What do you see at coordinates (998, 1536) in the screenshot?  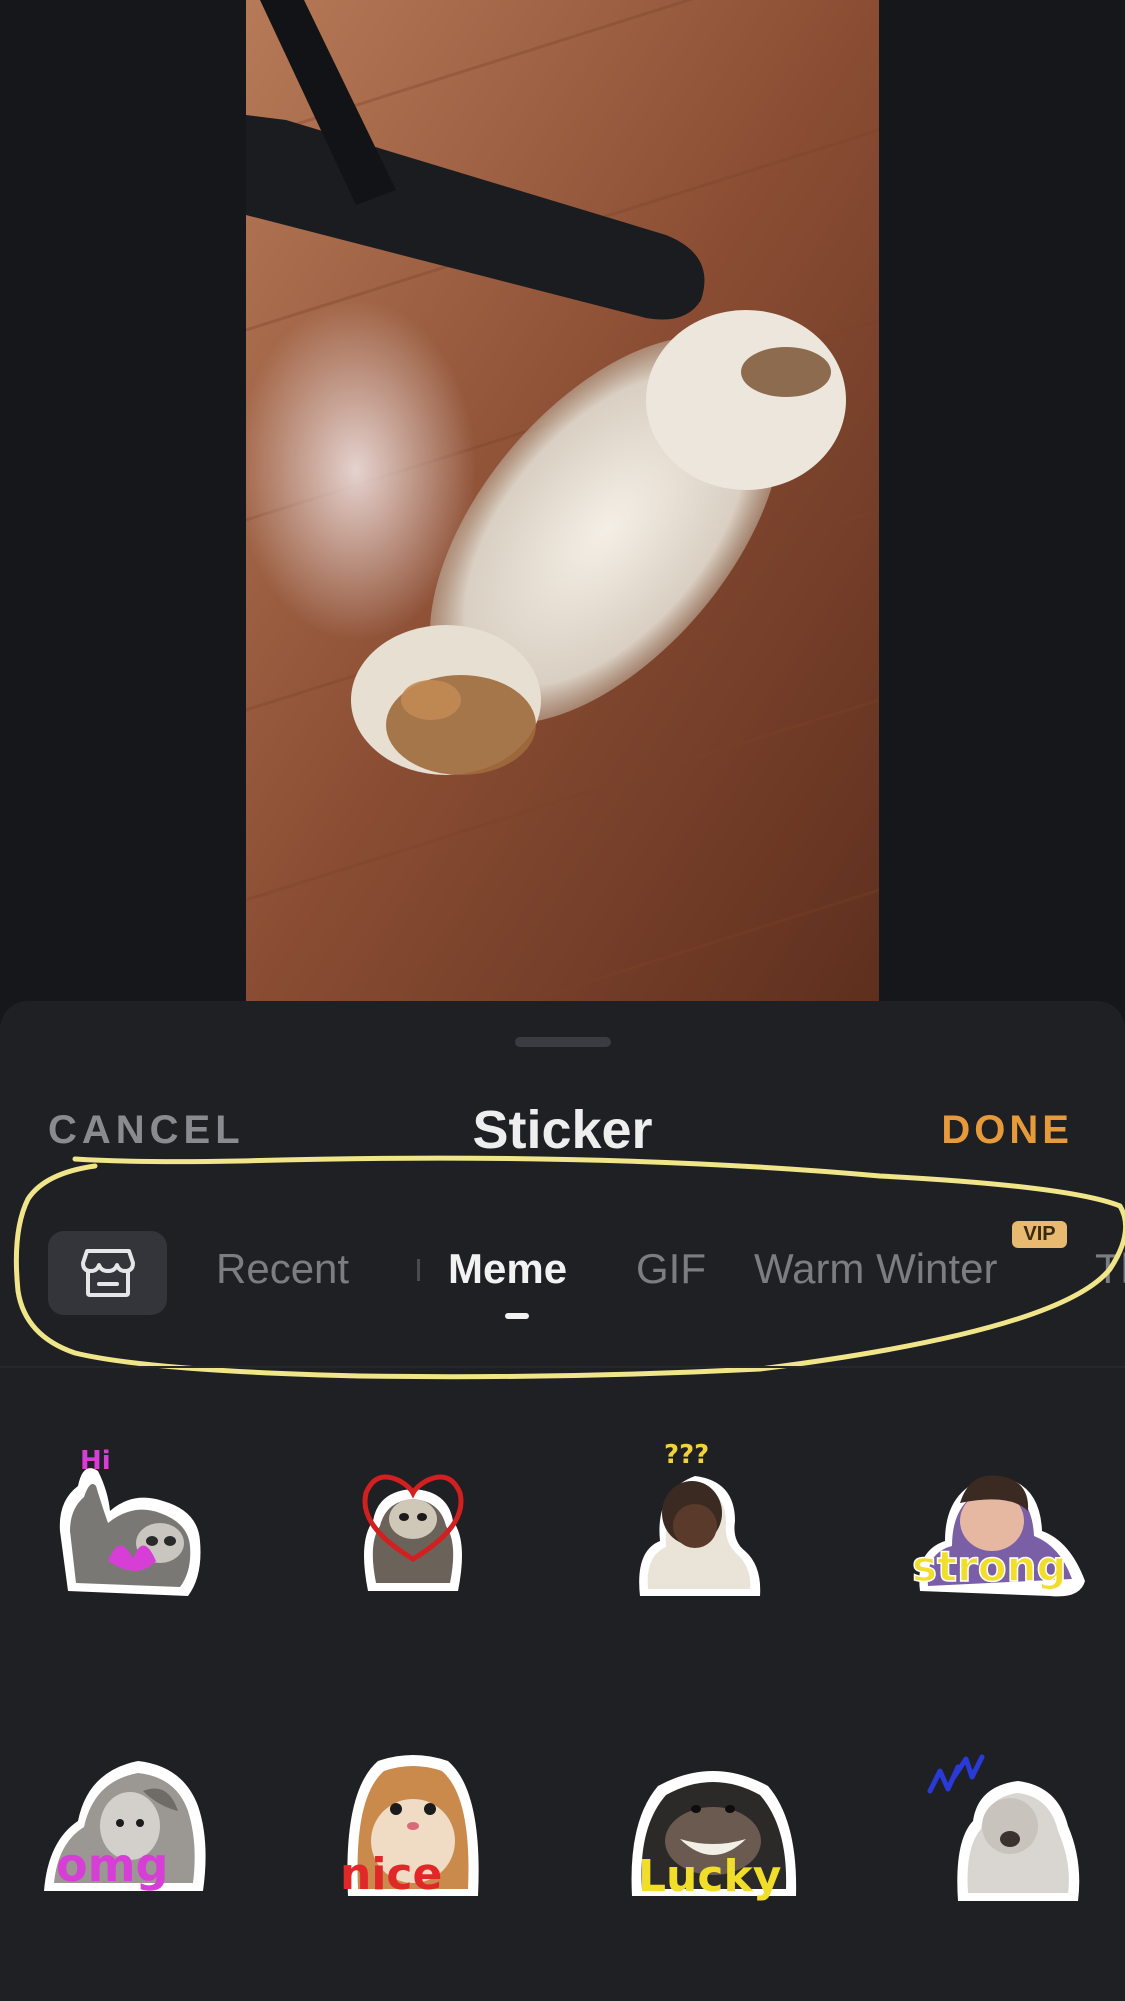 I see `boy-strong-image: strong` at bounding box center [998, 1536].